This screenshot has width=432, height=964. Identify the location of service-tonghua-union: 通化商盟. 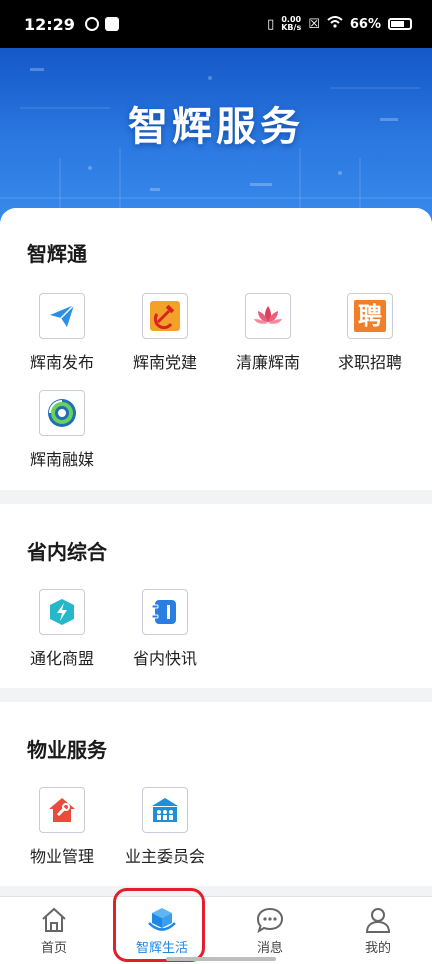
(62, 629).